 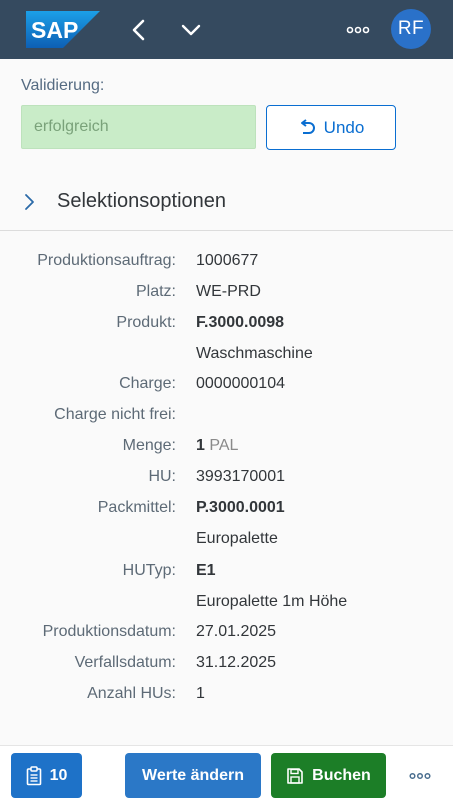 I want to click on field-packmittel: Packmittel: P.3000.0001, so click(x=226, y=511).